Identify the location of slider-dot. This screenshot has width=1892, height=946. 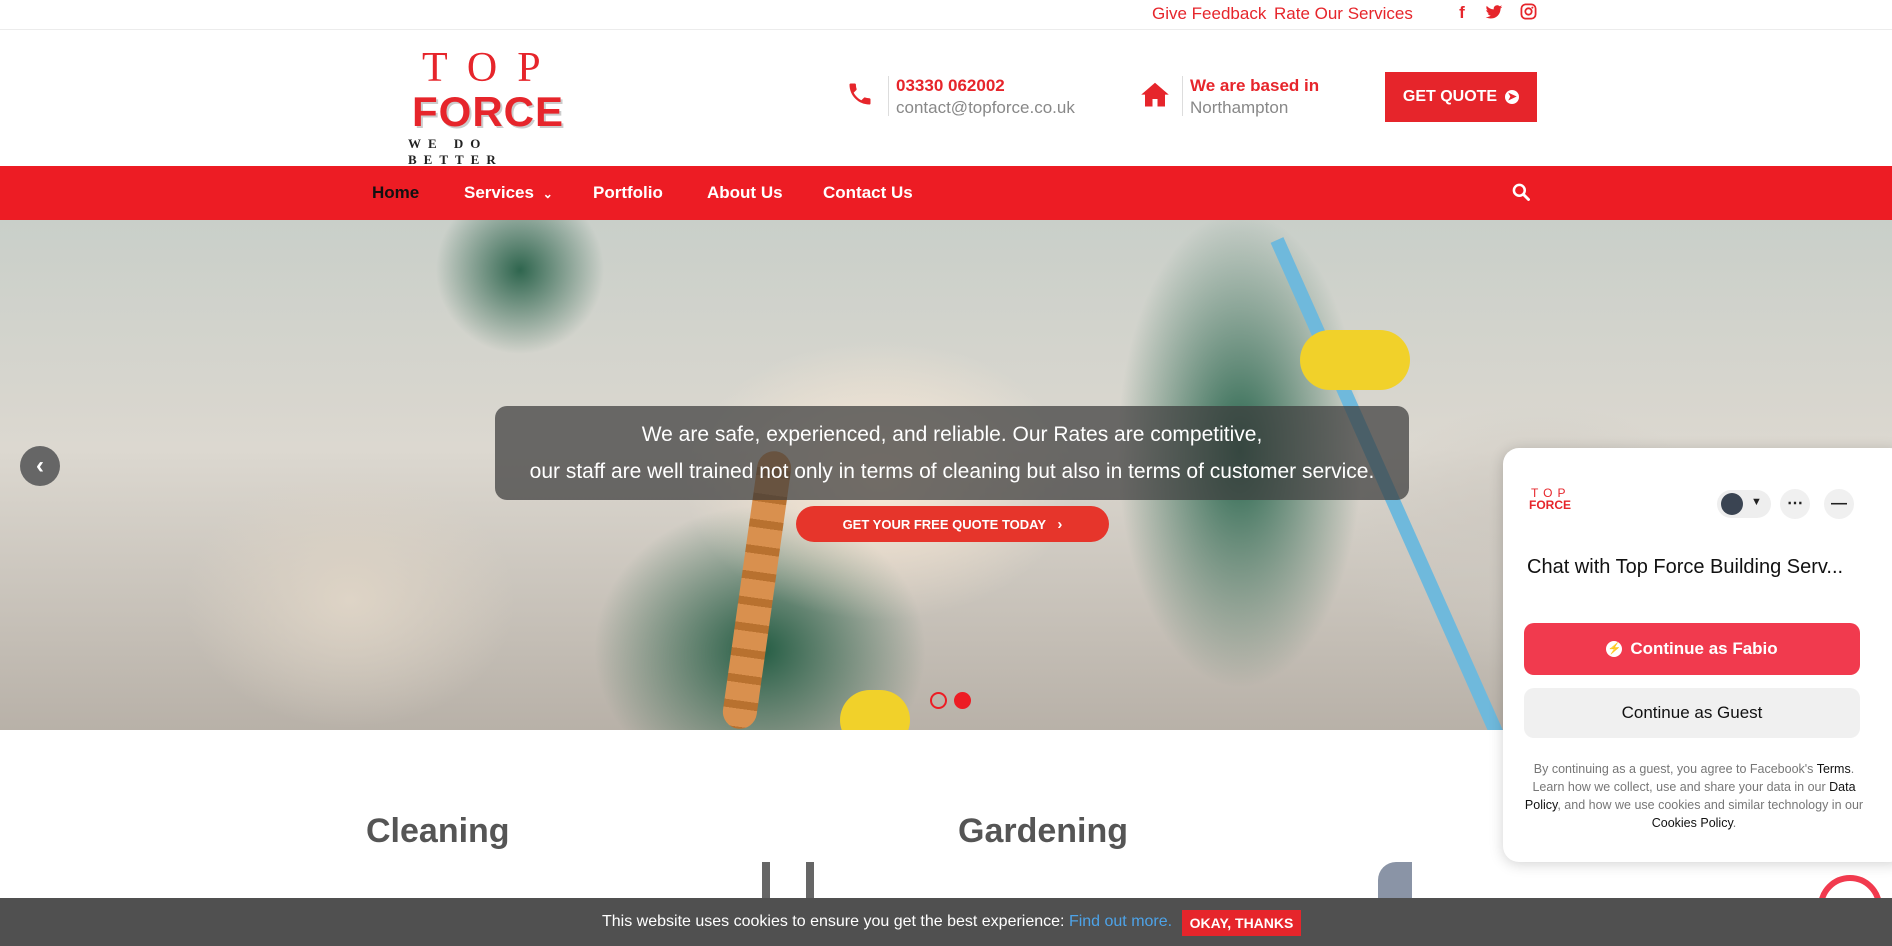
(938, 700).